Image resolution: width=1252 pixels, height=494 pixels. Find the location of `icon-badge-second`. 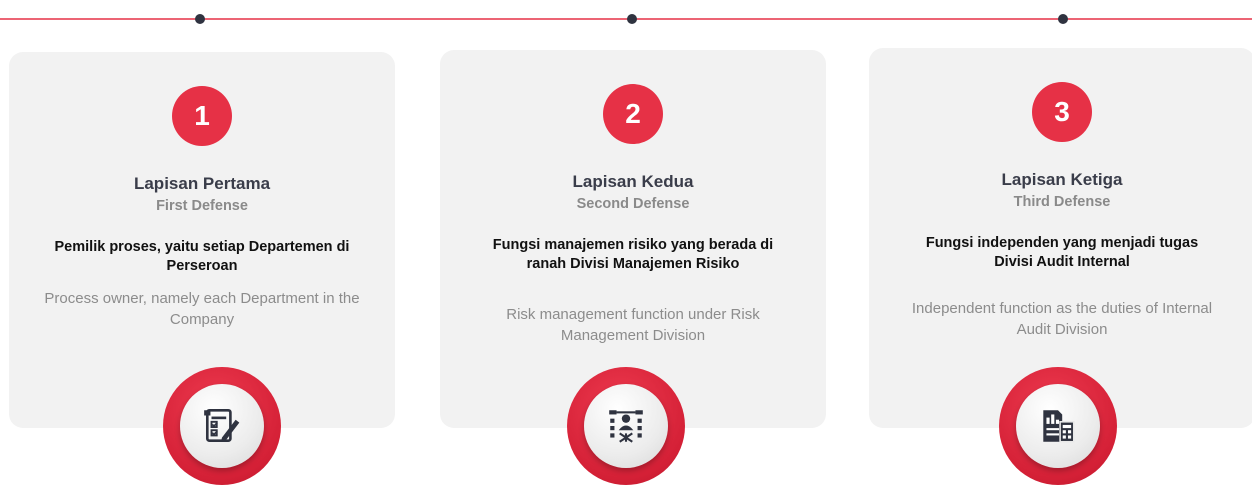

icon-badge-second is located at coordinates (626, 426).